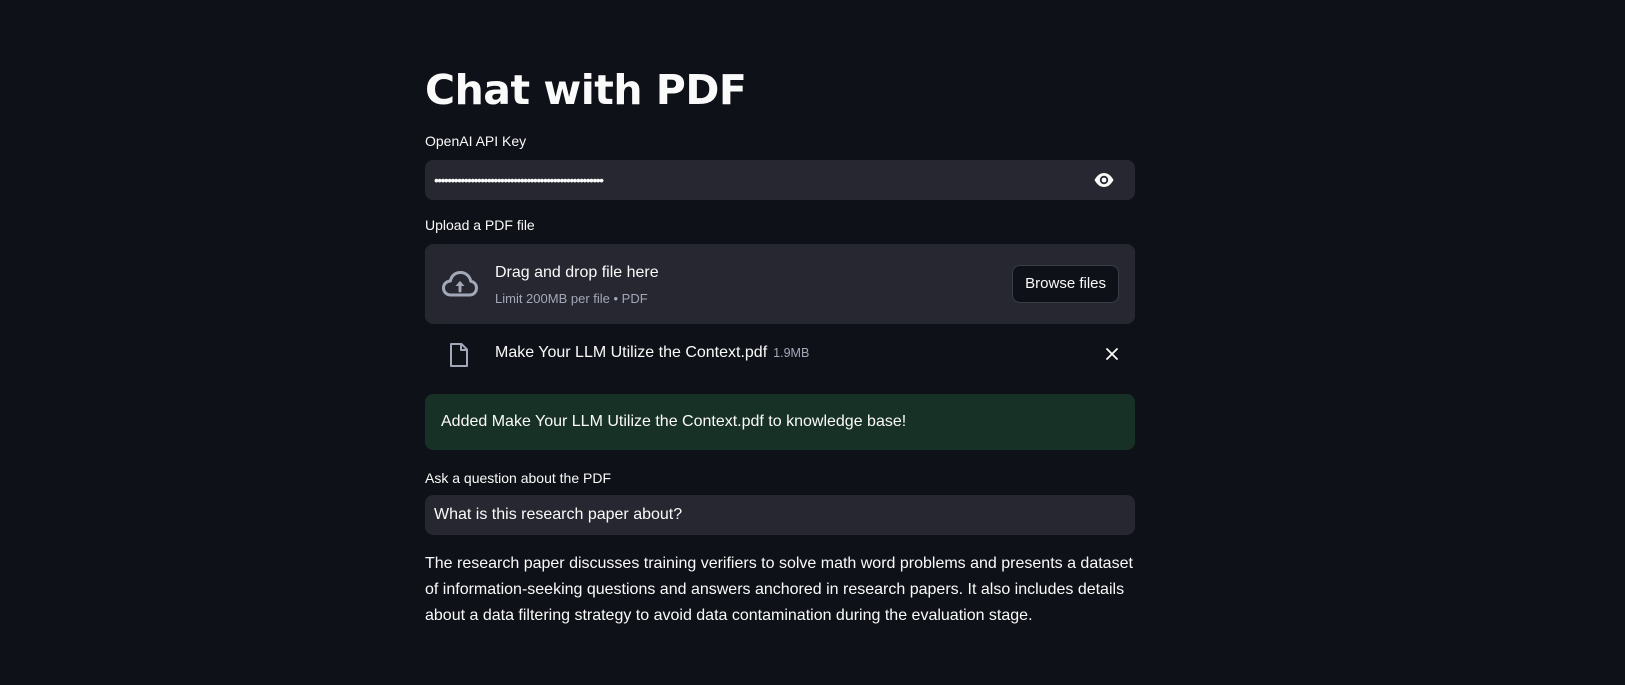 This screenshot has height=685, width=1625. What do you see at coordinates (586, 90) in the screenshot?
I see `page-title: Chat with PDF` at bounding box center [586, 90].